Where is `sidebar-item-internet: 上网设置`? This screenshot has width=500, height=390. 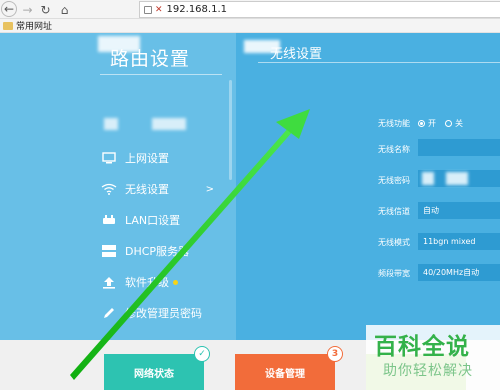
sidebar-item-internet: 上网设置 is located at coordinates (164, 158).